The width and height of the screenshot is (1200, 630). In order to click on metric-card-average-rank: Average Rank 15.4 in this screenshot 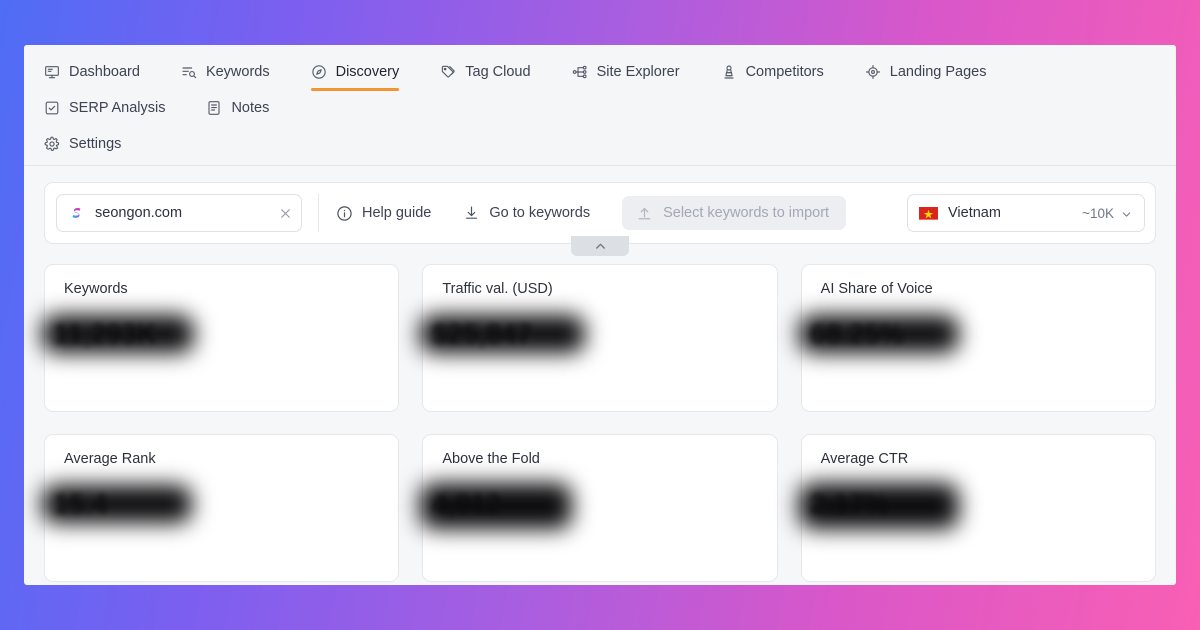, I will do `click(221, 508)`.